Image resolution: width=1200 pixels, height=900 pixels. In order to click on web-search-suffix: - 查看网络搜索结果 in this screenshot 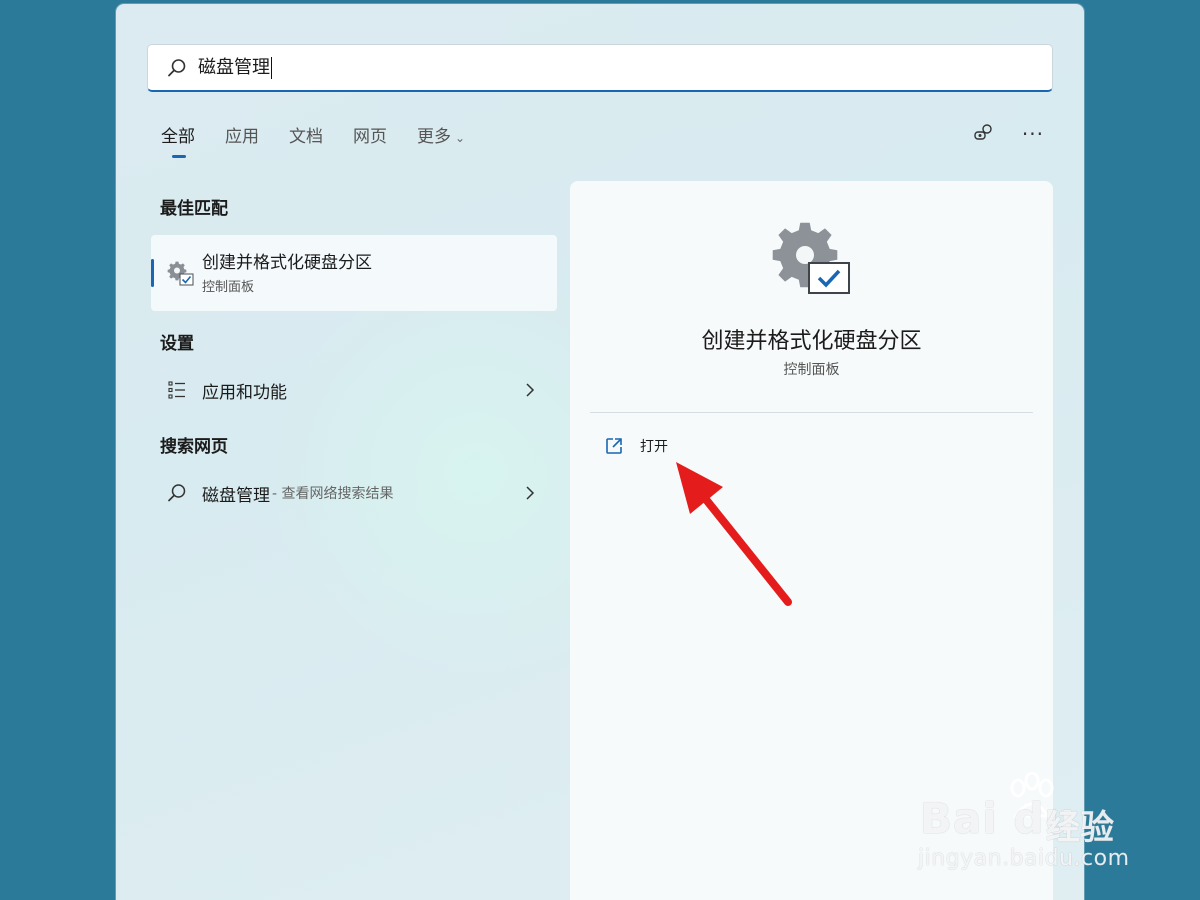, I will do `click(333, 494)`.